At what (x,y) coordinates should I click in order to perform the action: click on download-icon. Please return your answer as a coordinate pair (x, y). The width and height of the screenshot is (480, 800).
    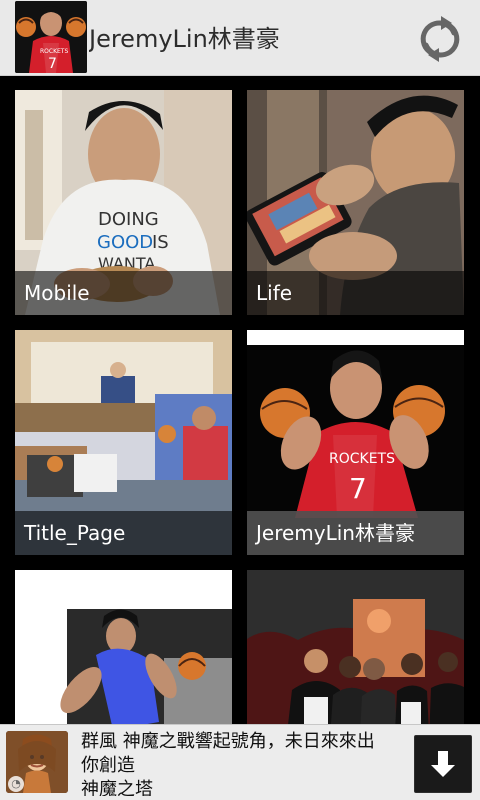
    Looking at the image, I should click on (443, 764).